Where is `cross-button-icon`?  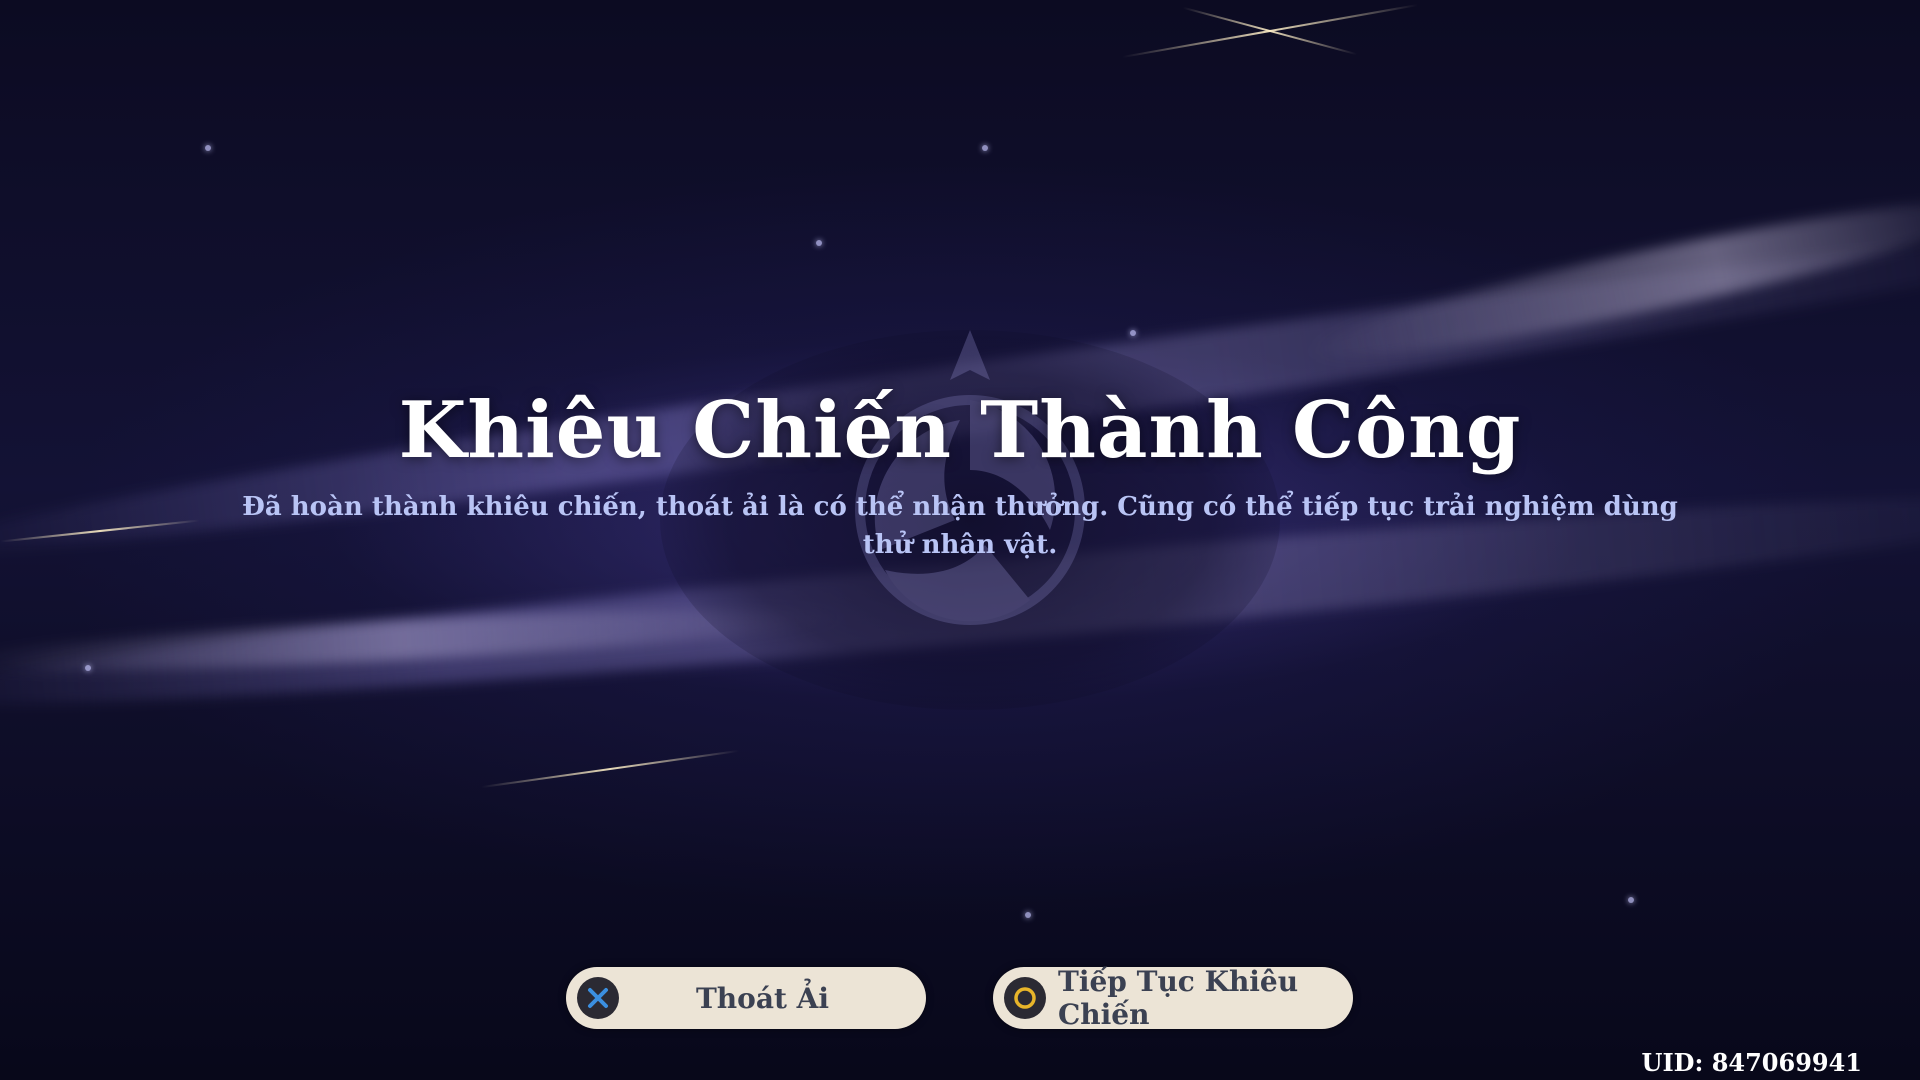 cross-button-icon is located at coordinates (598, 998).